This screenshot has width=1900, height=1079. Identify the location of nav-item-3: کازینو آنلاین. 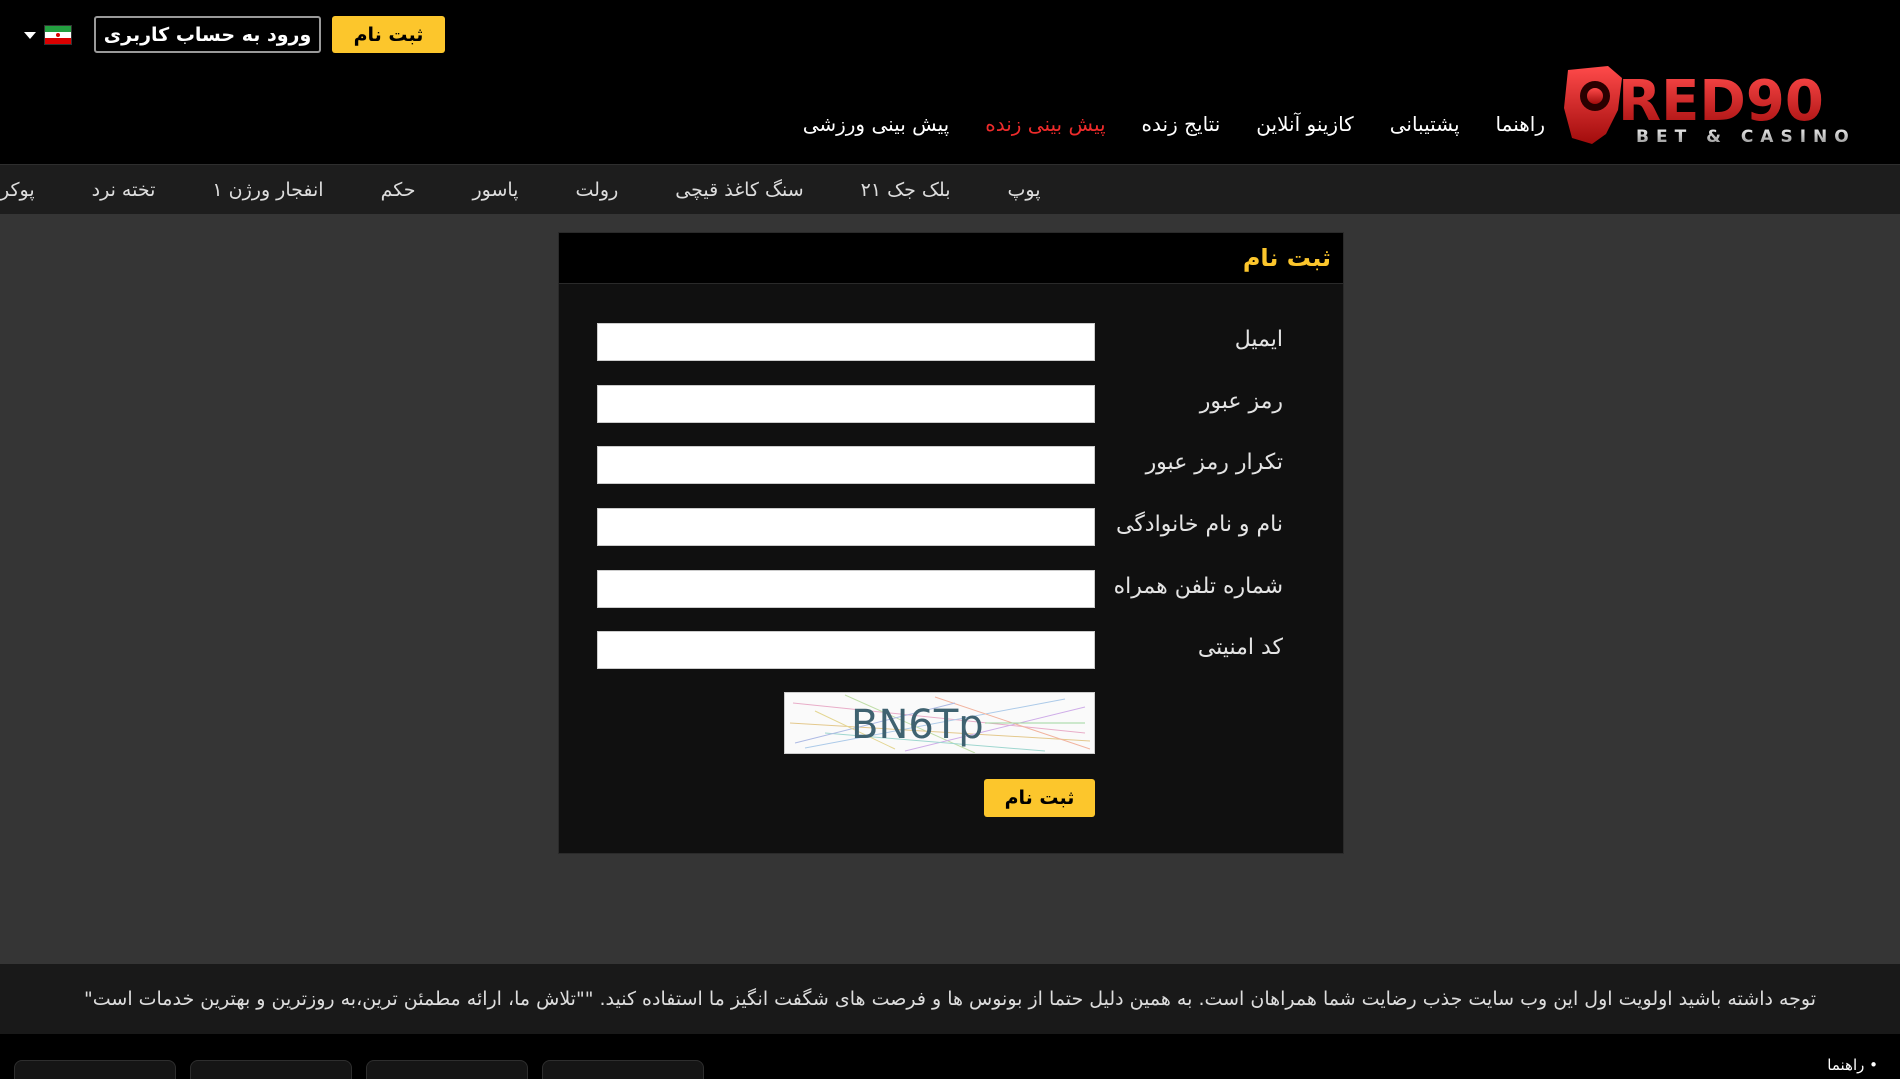
(1304, 128).